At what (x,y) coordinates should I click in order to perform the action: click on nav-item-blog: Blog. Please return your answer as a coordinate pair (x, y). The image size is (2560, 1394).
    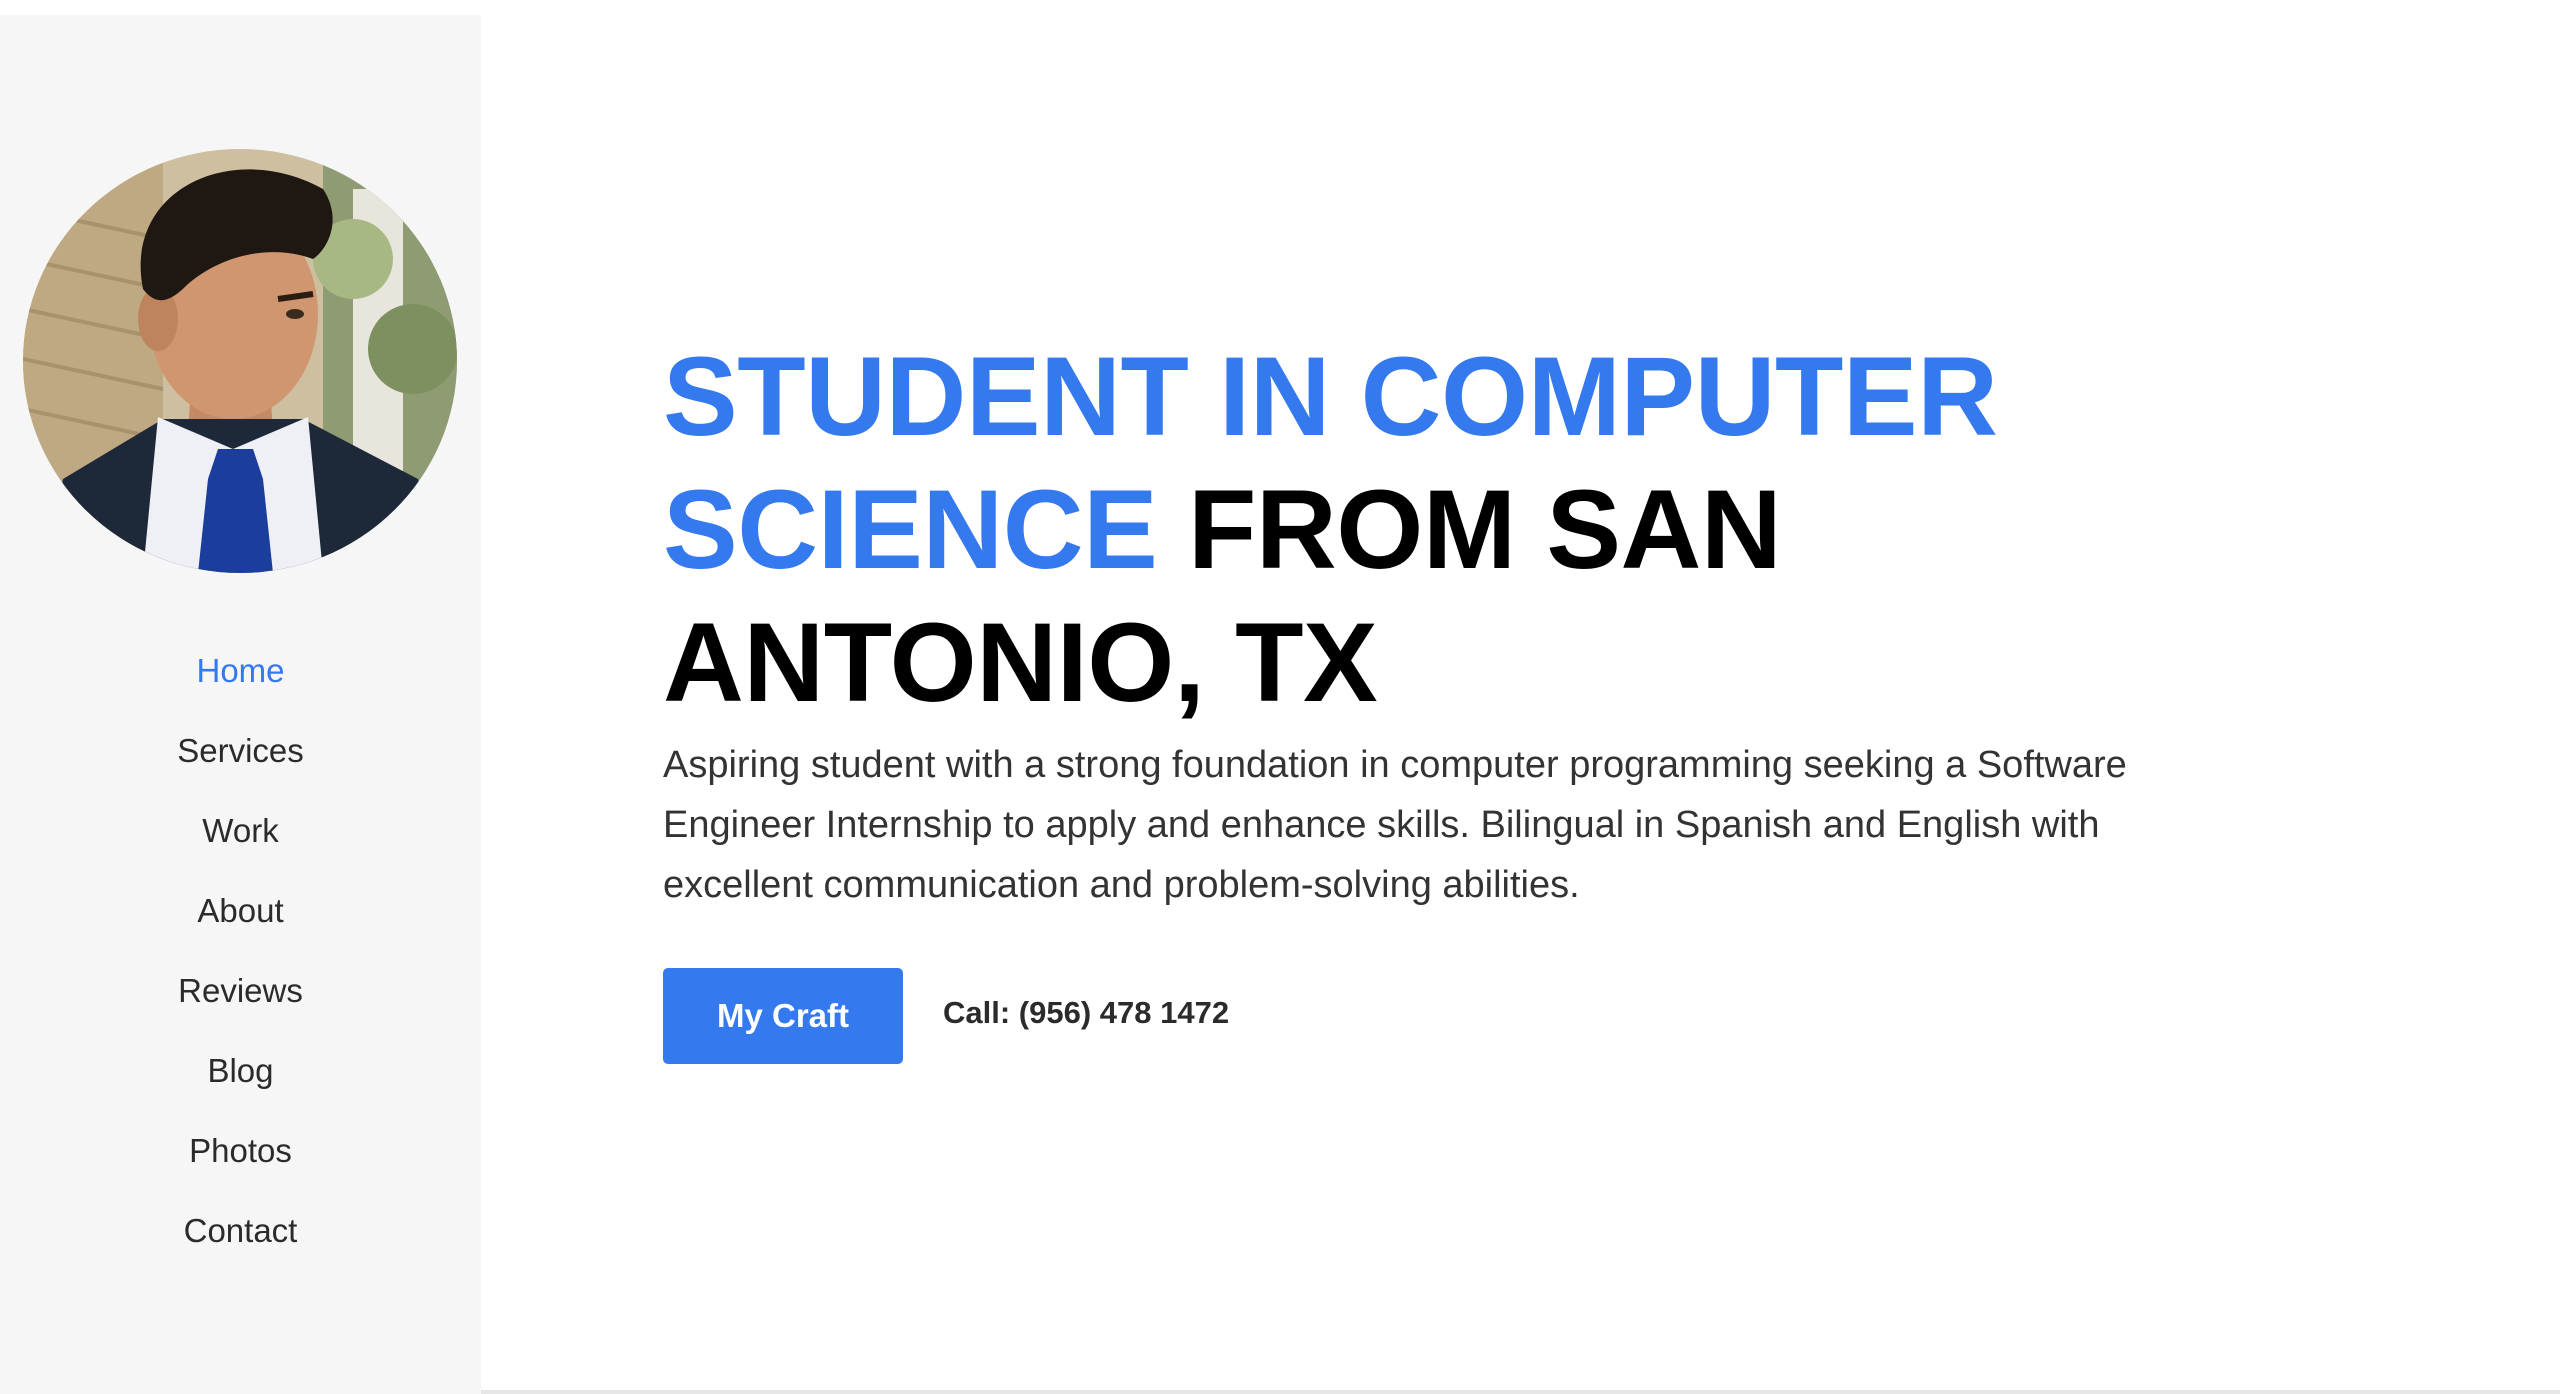
    Looking at the image, I should click on (240, 1075).